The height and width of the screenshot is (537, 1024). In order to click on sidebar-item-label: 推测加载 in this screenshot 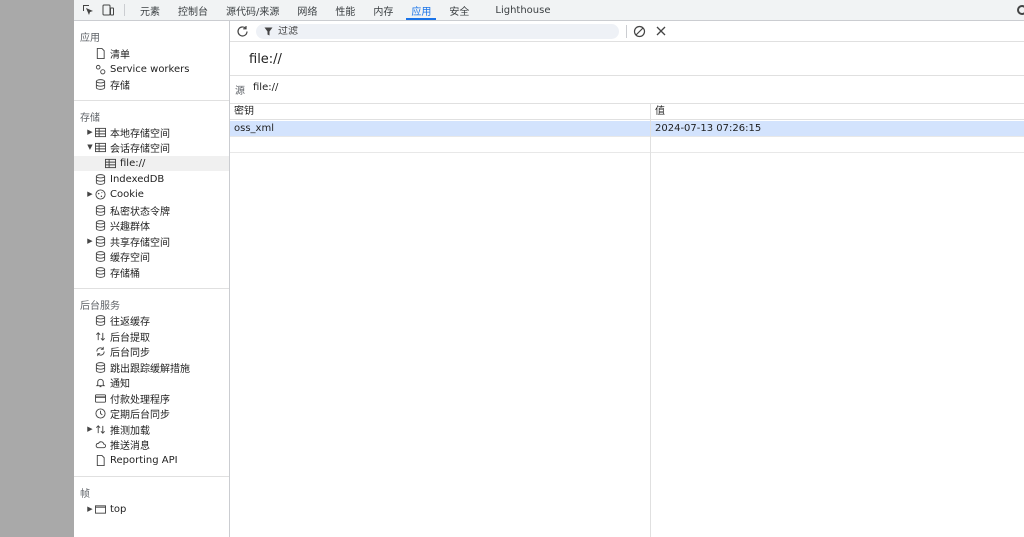, I will do `click(130, 431)`.